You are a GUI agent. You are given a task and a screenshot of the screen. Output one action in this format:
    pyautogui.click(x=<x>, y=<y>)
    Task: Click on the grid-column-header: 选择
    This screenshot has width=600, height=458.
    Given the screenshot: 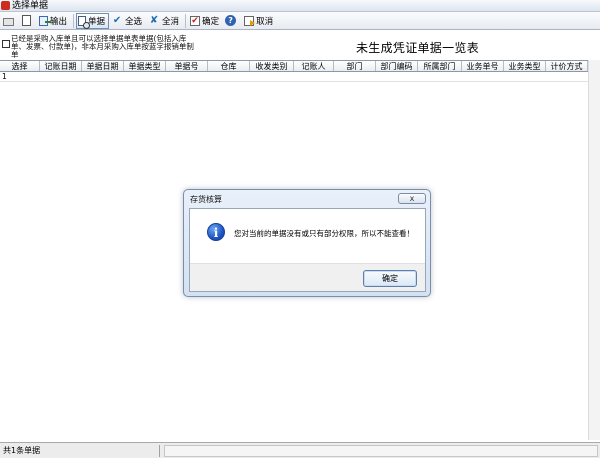 What is the action you would take?
    pyautogui.click(x=20, y=66)
    